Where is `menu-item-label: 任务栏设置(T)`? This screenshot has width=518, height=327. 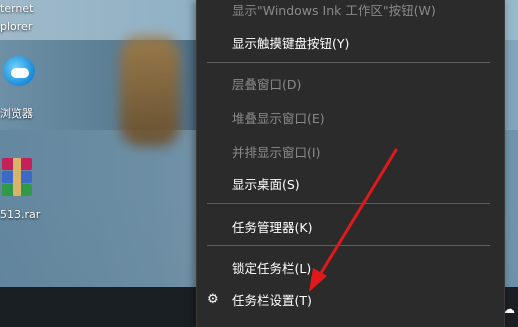 menu-item-label: 任务栏设置(T) is located at coordinates (272, 300).